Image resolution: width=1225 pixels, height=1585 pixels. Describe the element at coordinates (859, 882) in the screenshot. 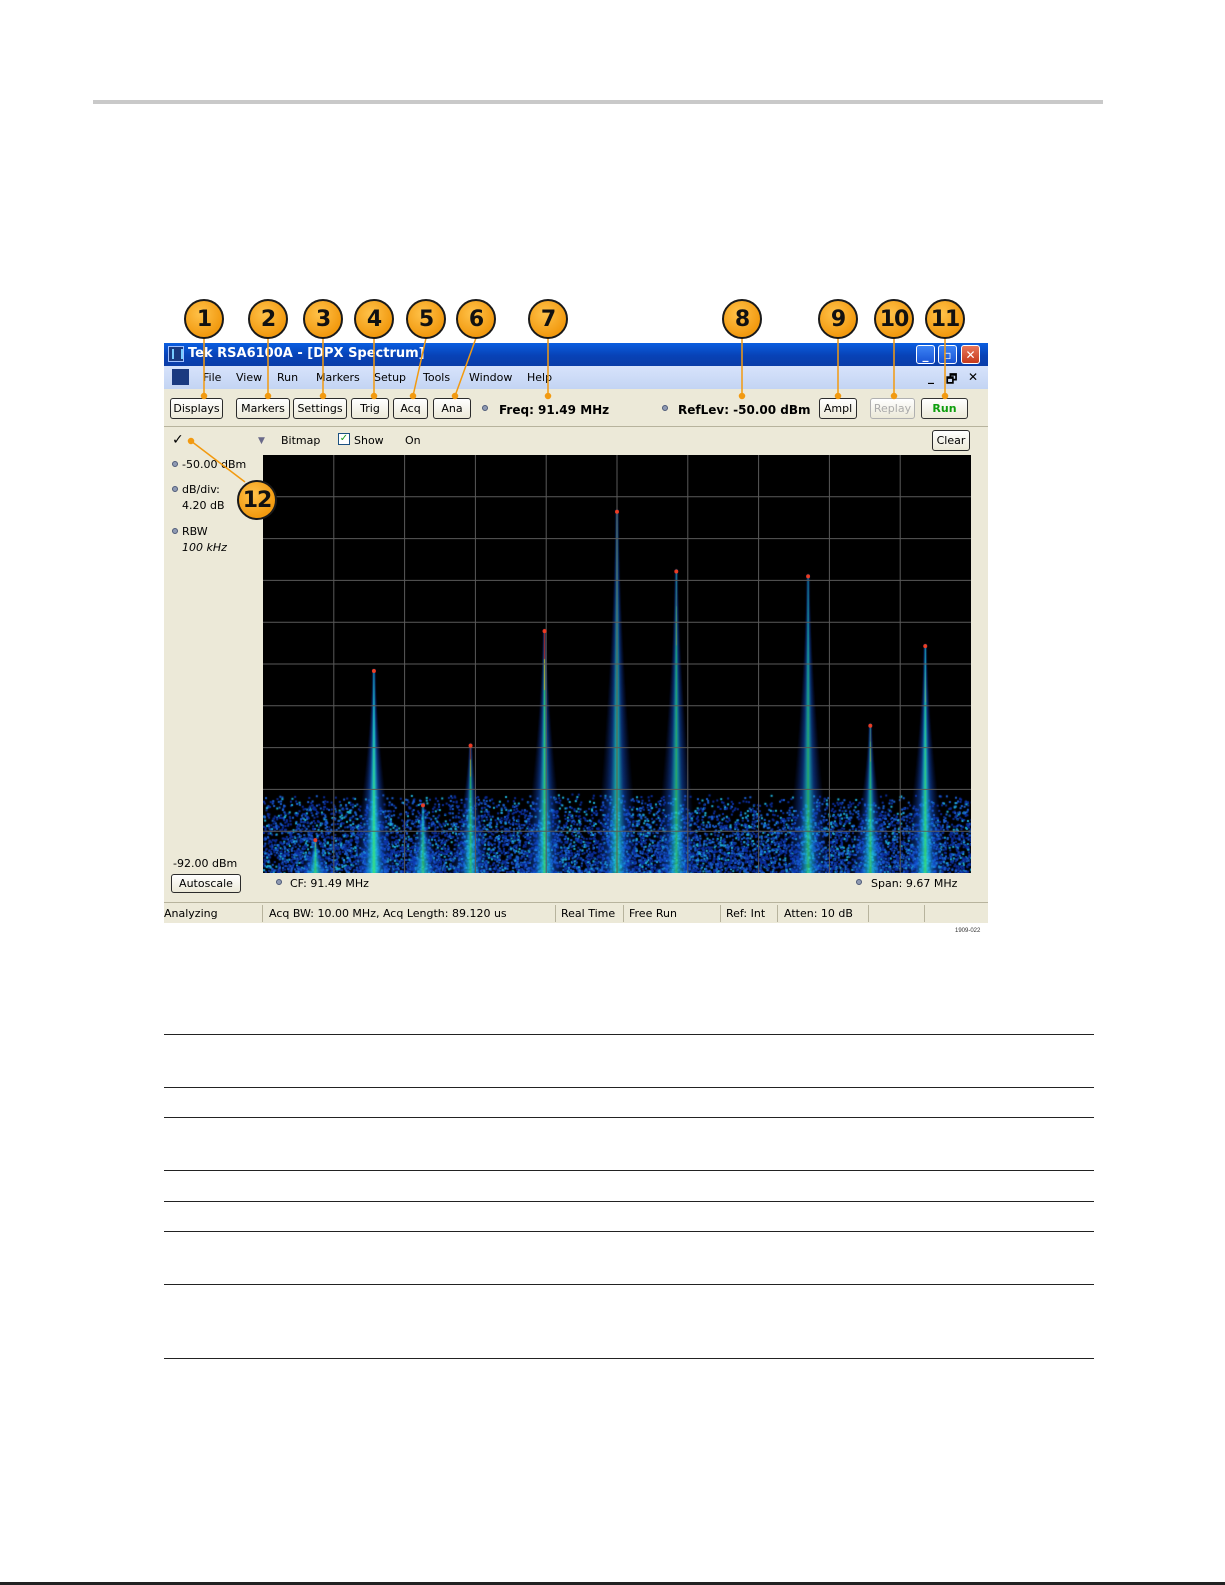

I see `span-indicator-icon` at that location.